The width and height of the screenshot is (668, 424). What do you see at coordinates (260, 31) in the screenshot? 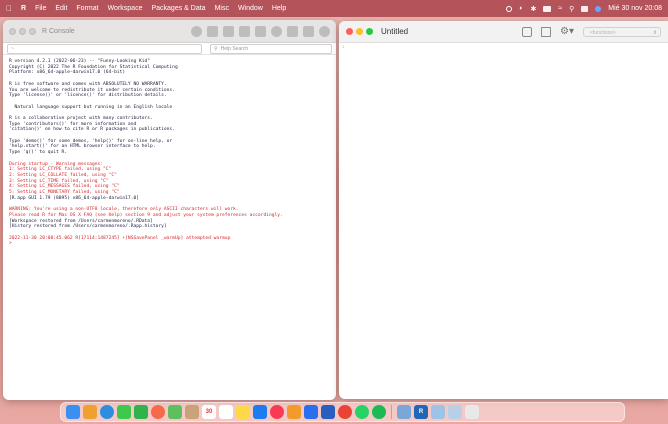
I see `list-icon` at bounding box center [260, 31].